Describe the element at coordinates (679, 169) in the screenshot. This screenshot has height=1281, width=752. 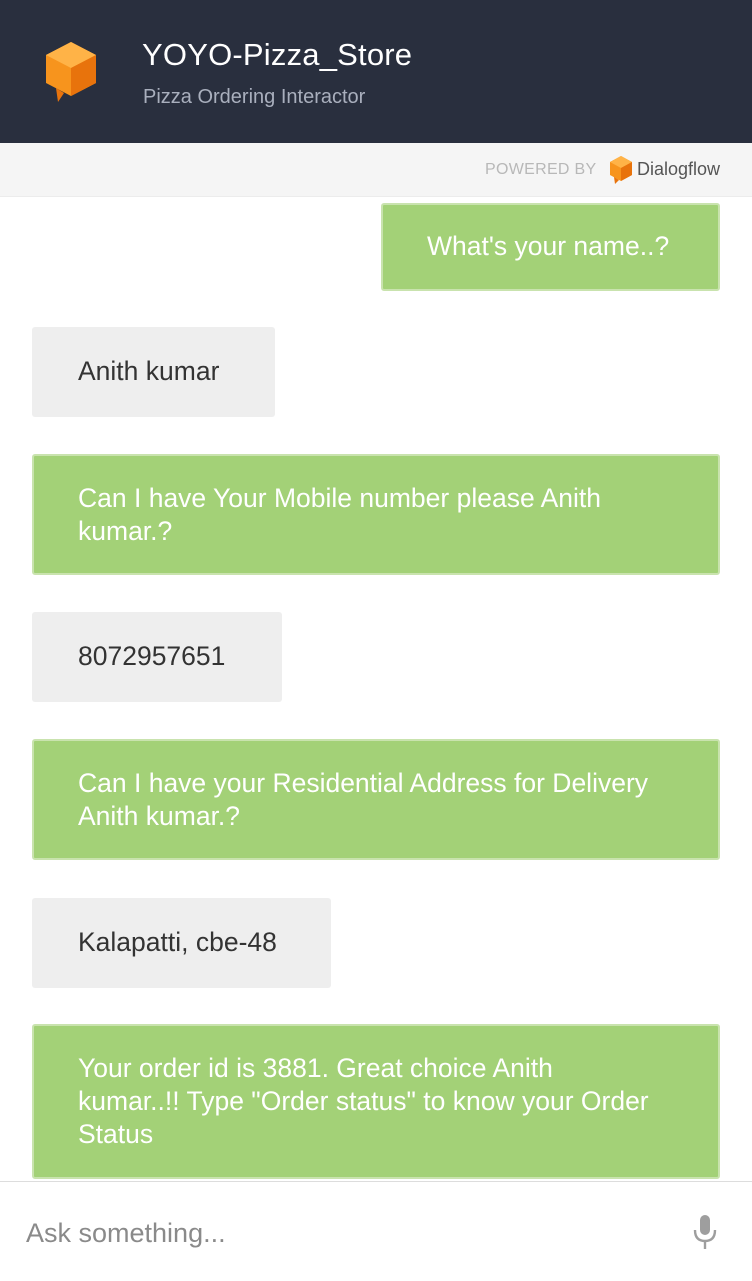
I see `dialogflow-brand: Dialogflow` at that location.